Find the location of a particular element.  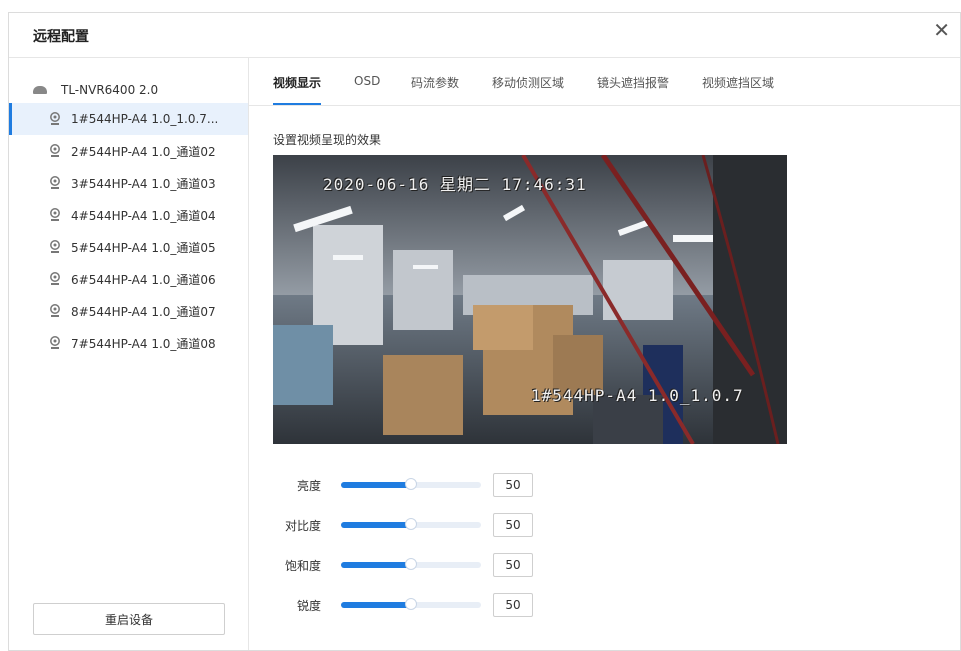

device-node: TL-NVR6400 2.0 is located at coordinates (95, 90).